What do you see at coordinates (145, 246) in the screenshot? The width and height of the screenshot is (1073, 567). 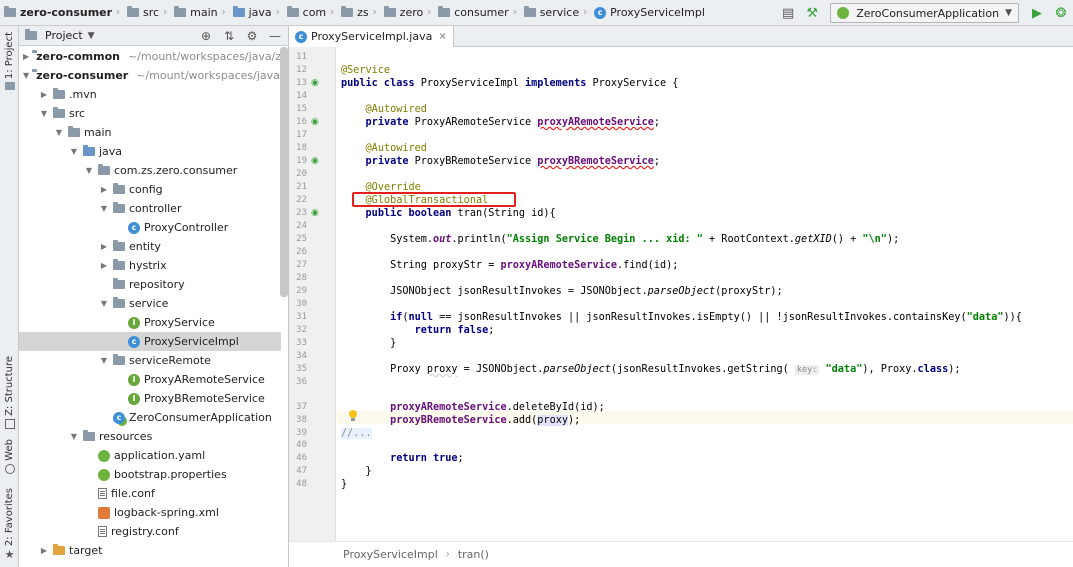 I see `tree-item-label: entity` at bounding box center [145, 246].